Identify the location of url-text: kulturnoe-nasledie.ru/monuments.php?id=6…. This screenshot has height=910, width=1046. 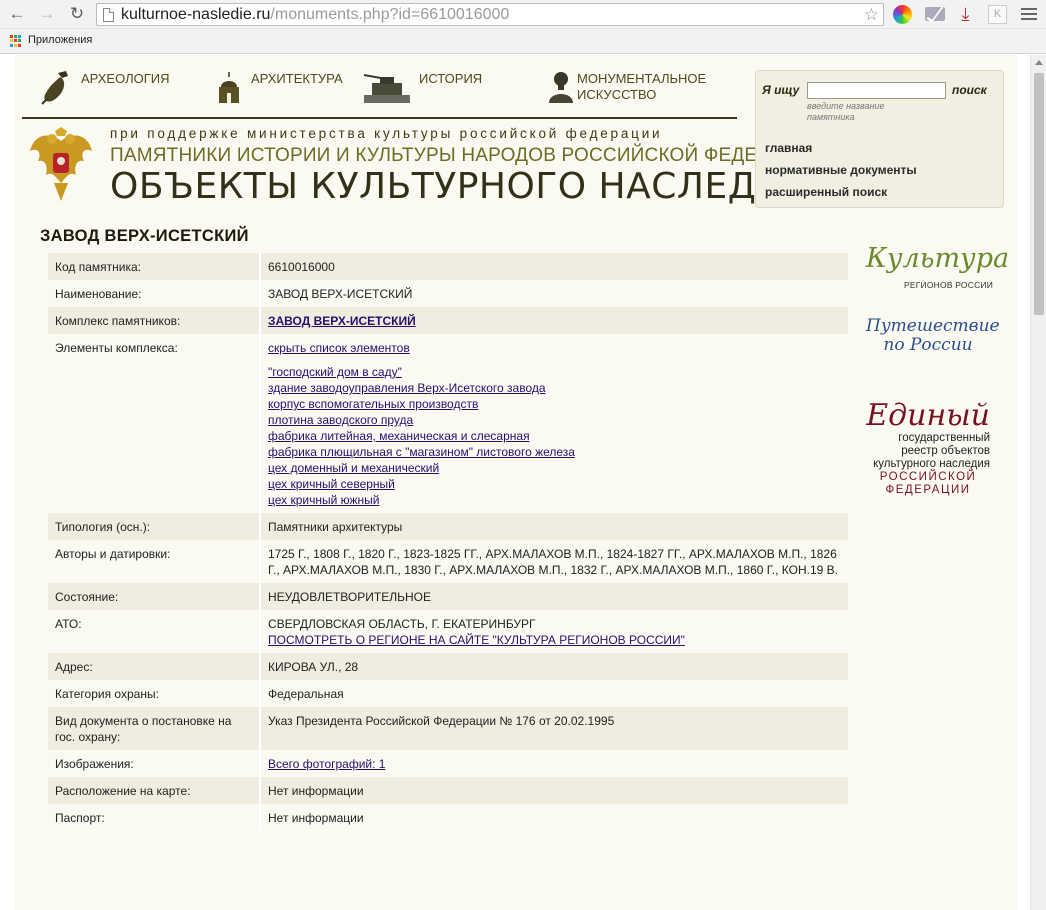
(315, 15).